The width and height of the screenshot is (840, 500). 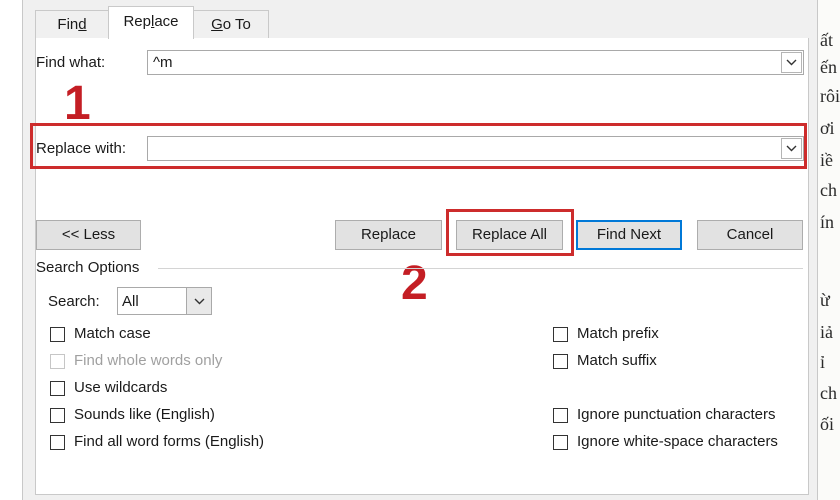 What do you see at coordinates (74, 301) in the screenshot?
I see `search-label: Search:` at bounding box center [74, 301].